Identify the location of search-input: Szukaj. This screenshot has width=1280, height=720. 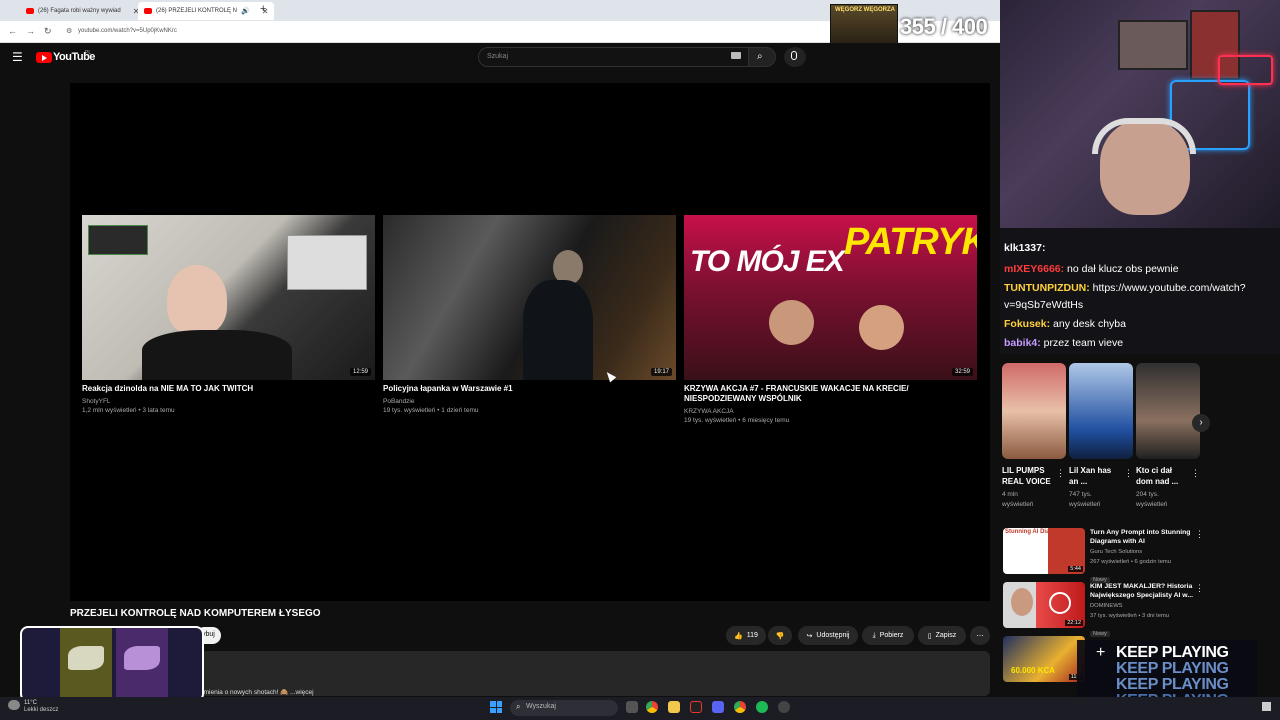
(614, 57).